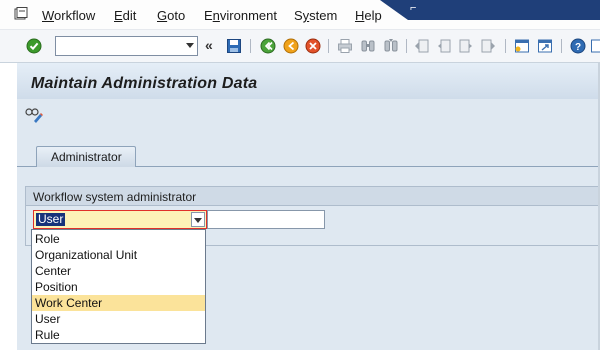 This screenshot has height=350, width=600. Describe the element at coordinates (422, 46) in the screenshot. I see `first-page-icon` at that location.